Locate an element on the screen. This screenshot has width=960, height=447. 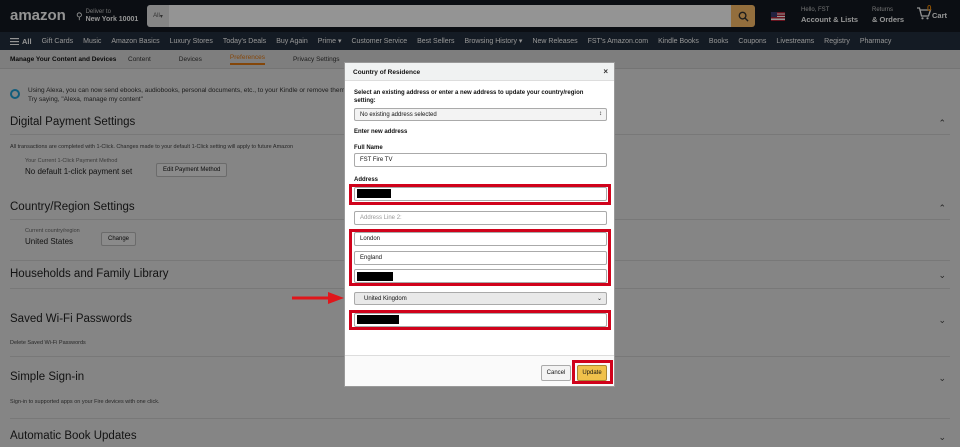
dialog-title: Country of Residence is located at coordinates (387, 72).